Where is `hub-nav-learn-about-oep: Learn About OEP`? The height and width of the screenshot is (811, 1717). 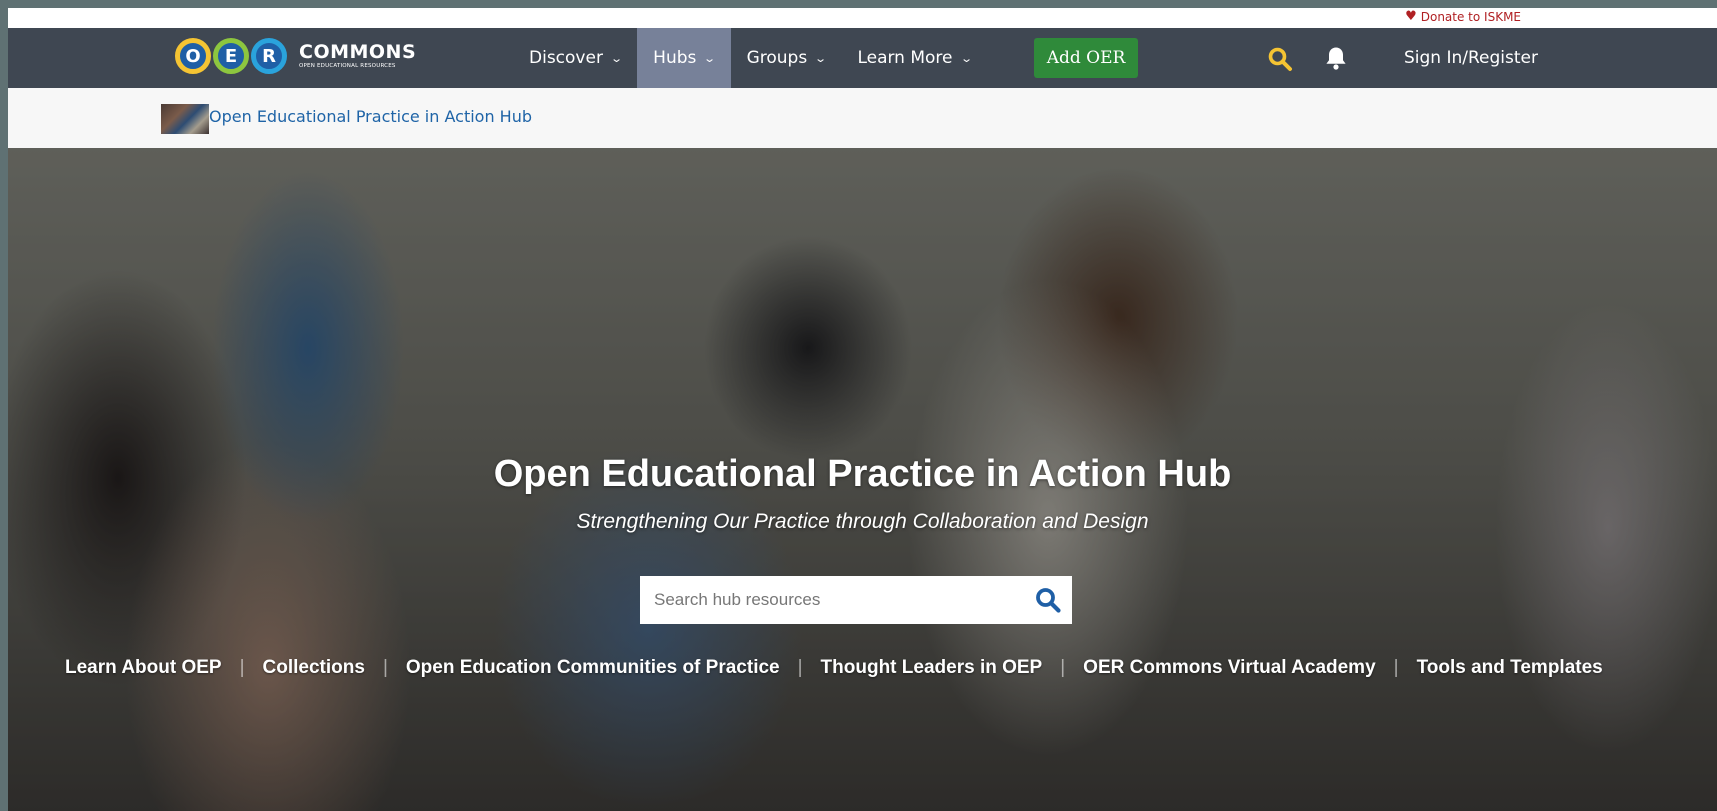
hub-nav-learn-about-oep: Learn About OEP is located at coordinates (143, 668).